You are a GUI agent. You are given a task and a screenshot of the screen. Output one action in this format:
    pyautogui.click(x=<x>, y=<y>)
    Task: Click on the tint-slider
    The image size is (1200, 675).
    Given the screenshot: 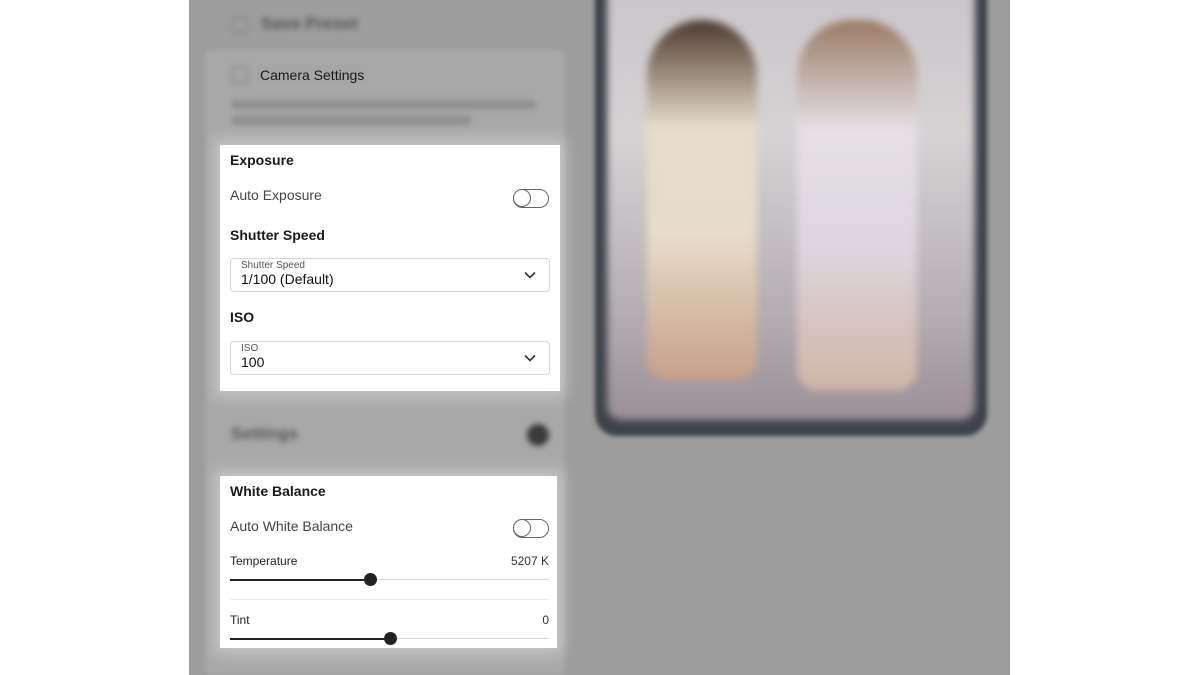 What is the action you would take?
    pyautogui.click(x=389, y=638)
    